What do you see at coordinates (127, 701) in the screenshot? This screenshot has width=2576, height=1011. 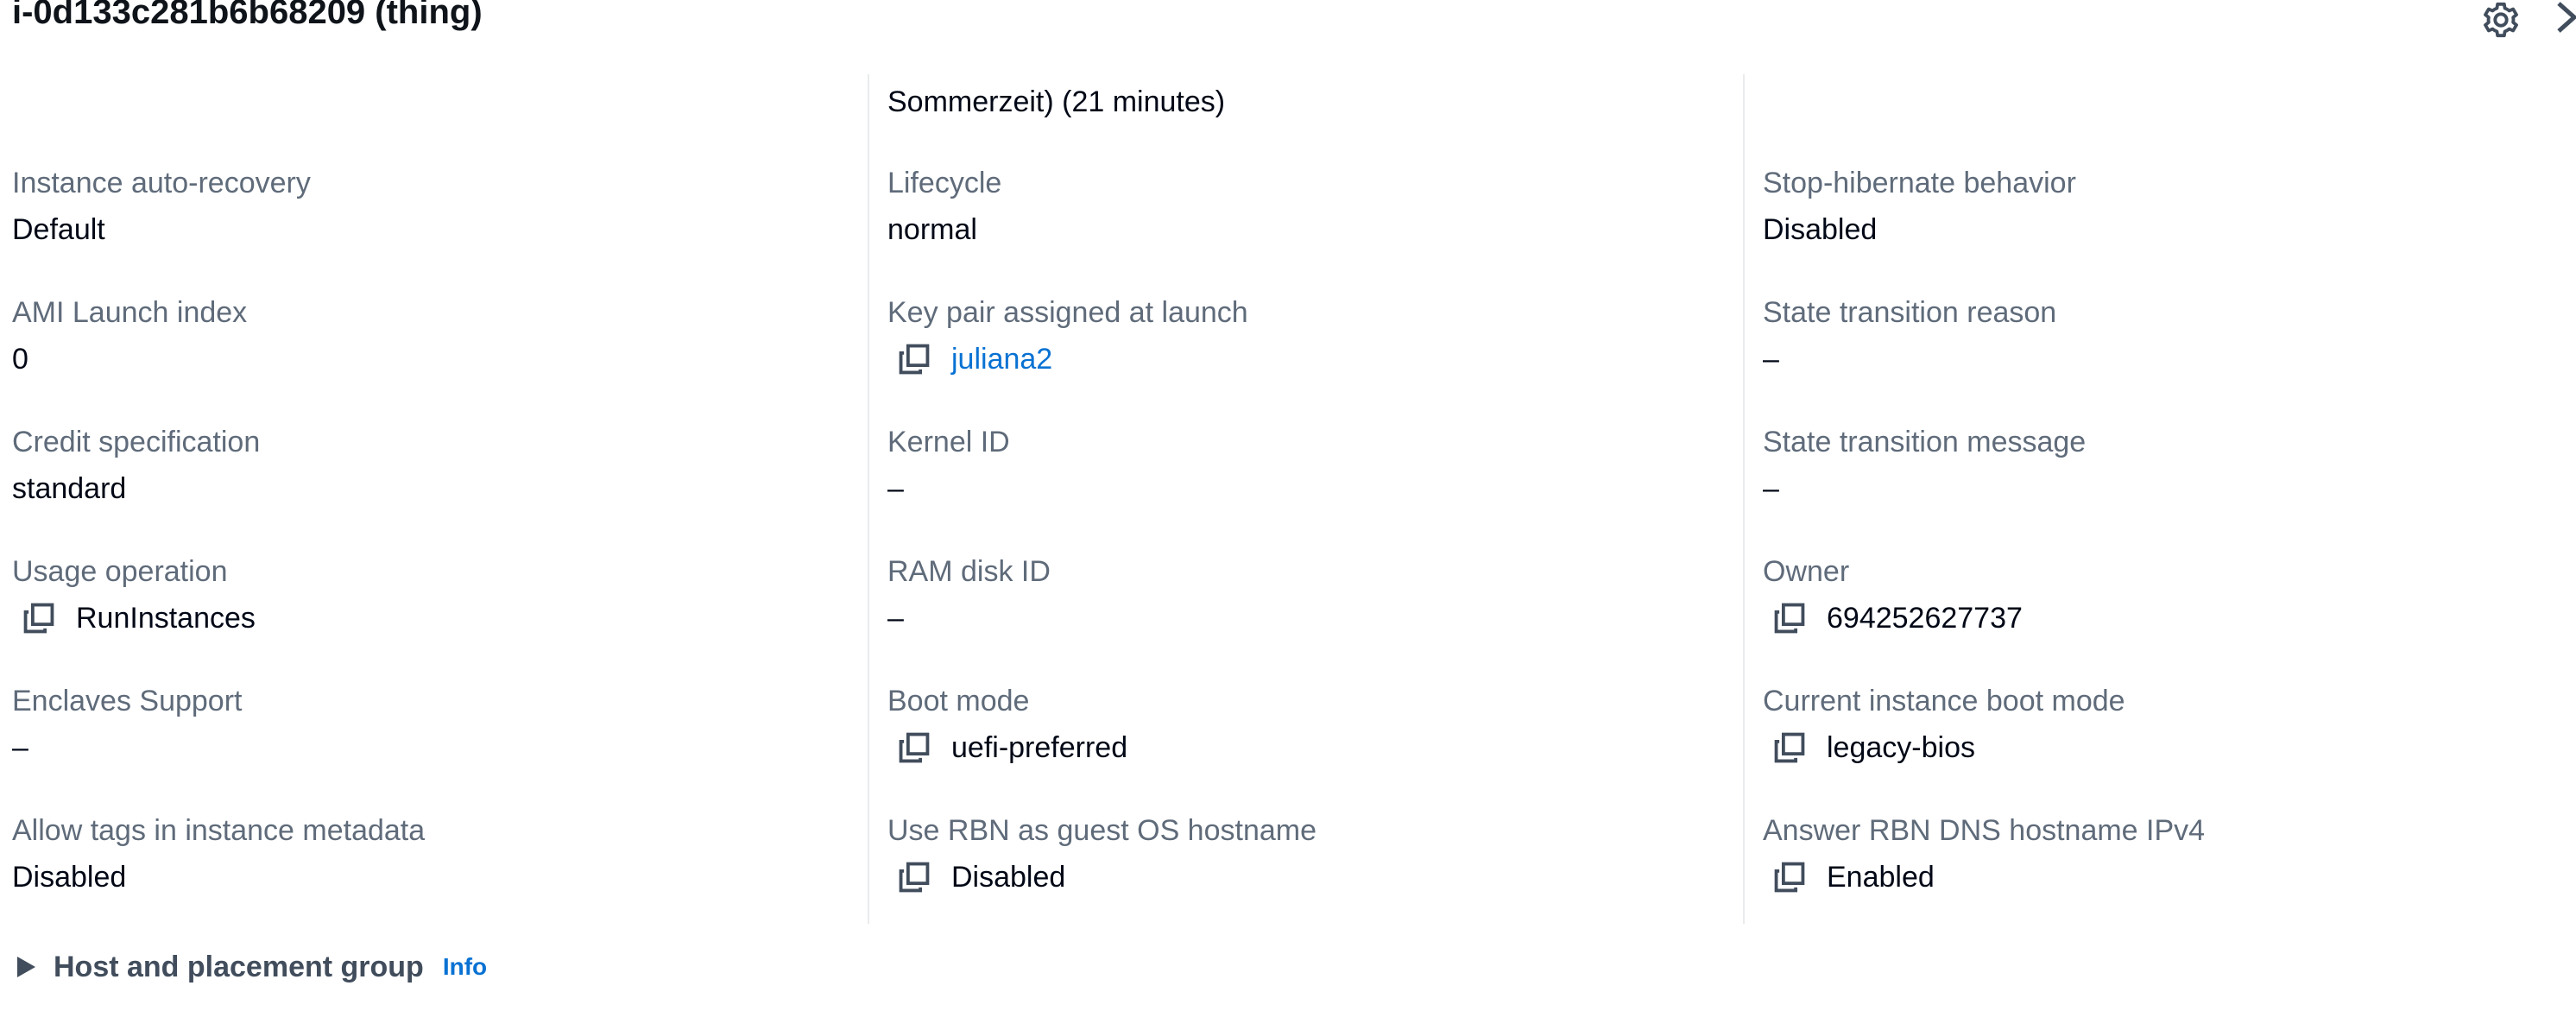 I see `field-label: Enclaves Support` at bounding box center [127, 701].